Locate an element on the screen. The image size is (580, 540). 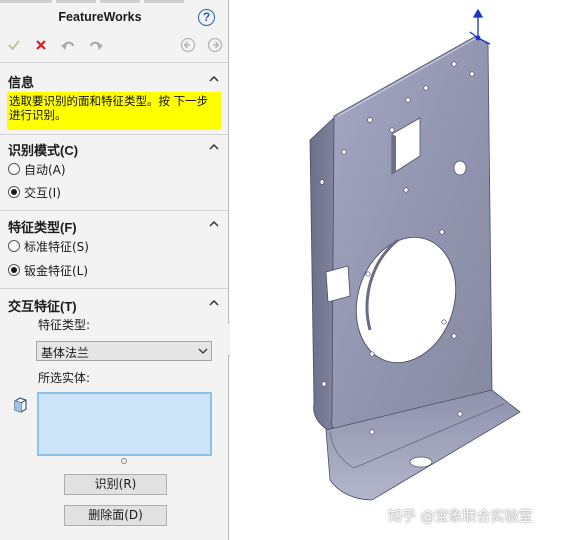
redo-icon is located at coordinates (96, 45).